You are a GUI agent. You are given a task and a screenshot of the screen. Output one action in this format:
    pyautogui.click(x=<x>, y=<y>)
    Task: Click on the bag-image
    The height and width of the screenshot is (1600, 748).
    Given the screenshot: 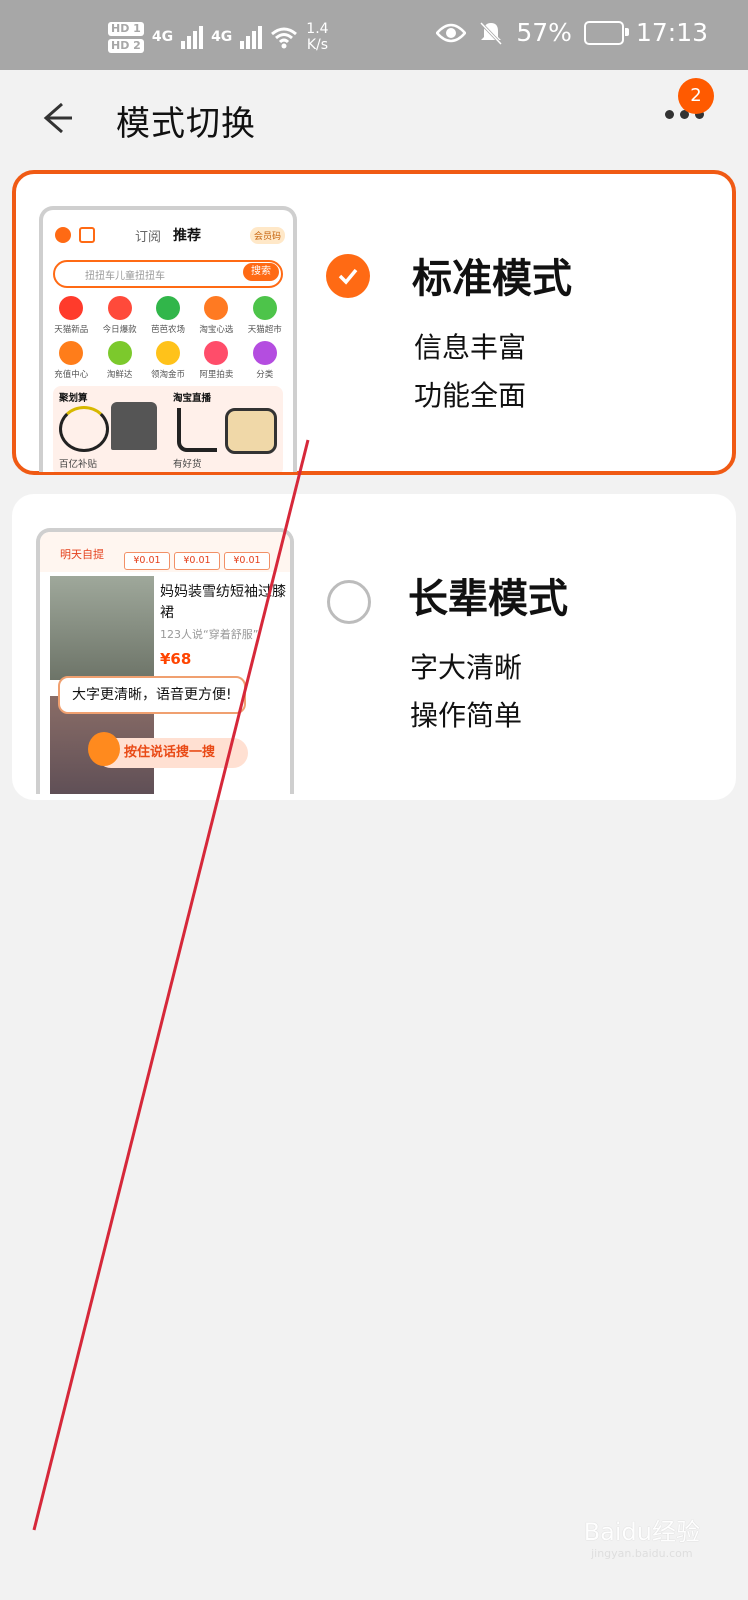 What is the action you would take?
    pyautogui.click(x=251, y=431)
    